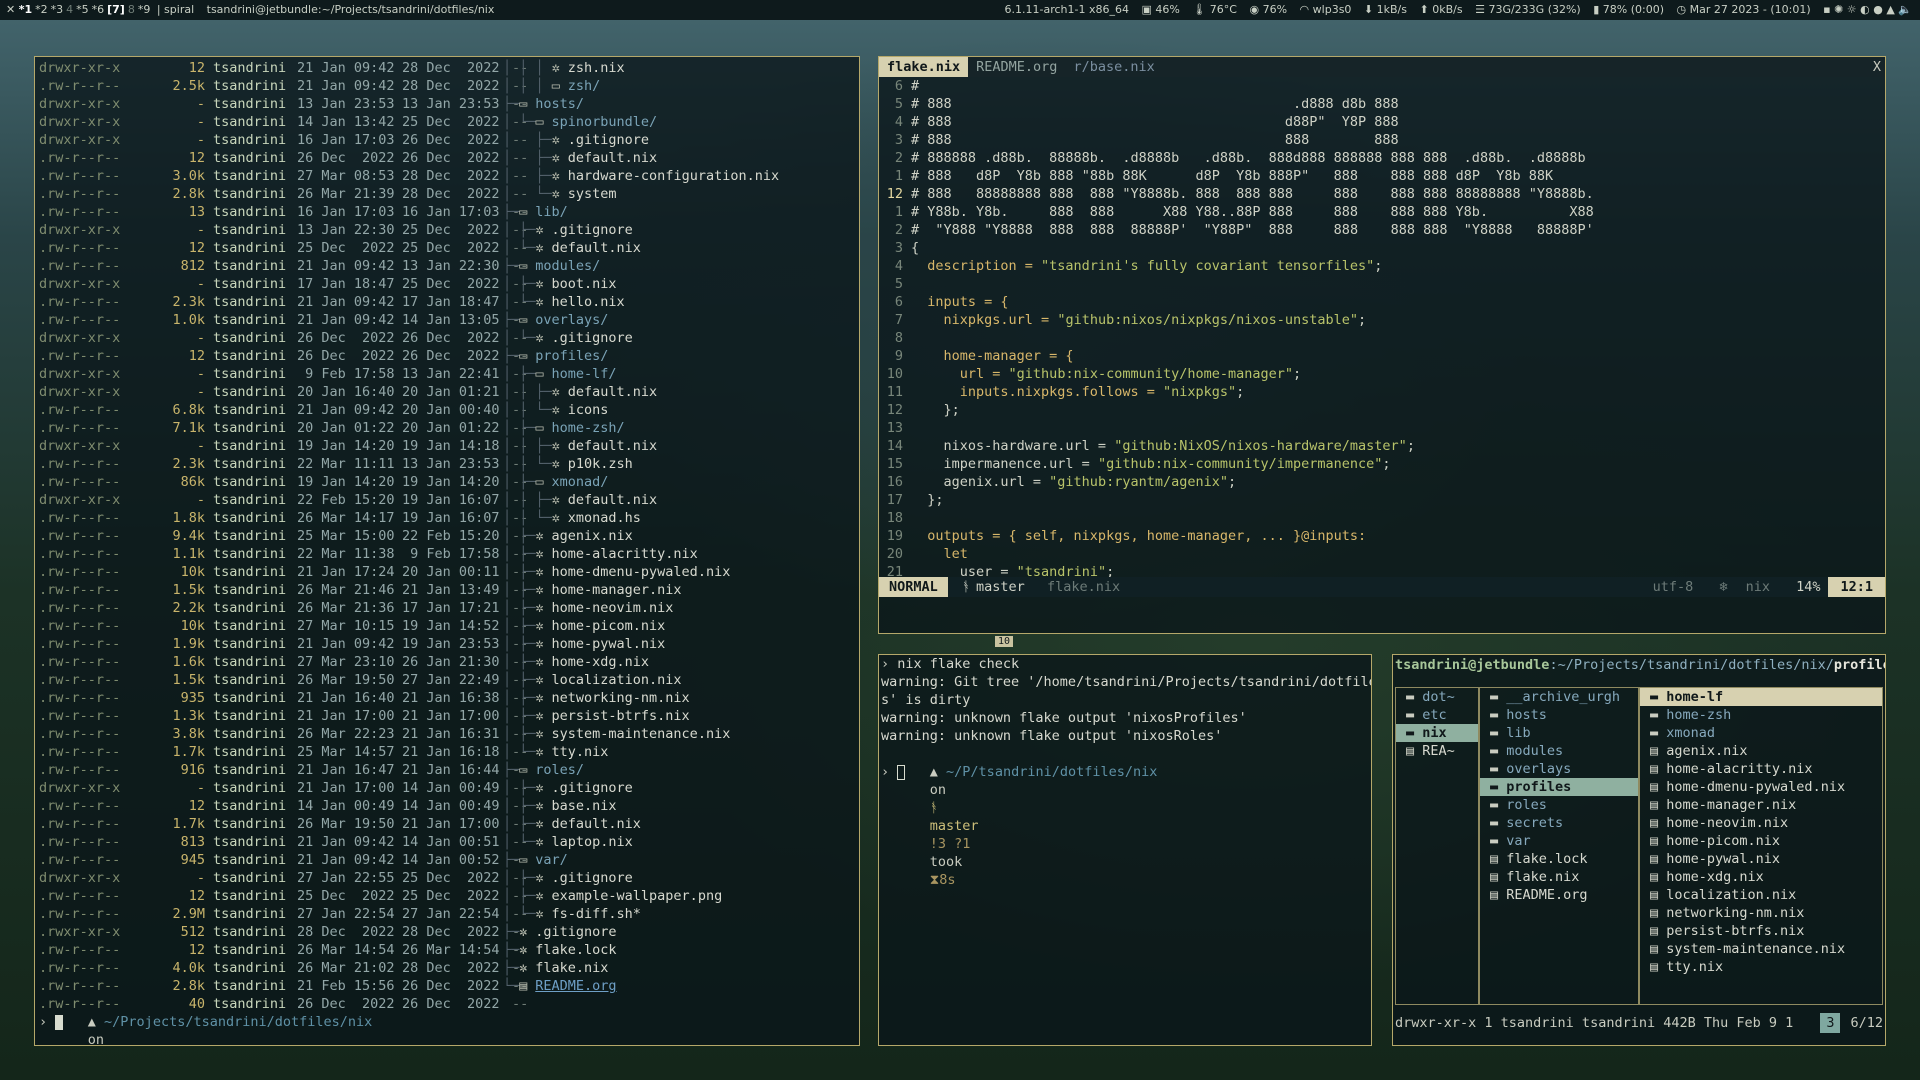  What do you see at coordinates (1559, 733) in the screenshot?
I see `lf-entry: ▬ lib` at bounding box center [1559, 733].